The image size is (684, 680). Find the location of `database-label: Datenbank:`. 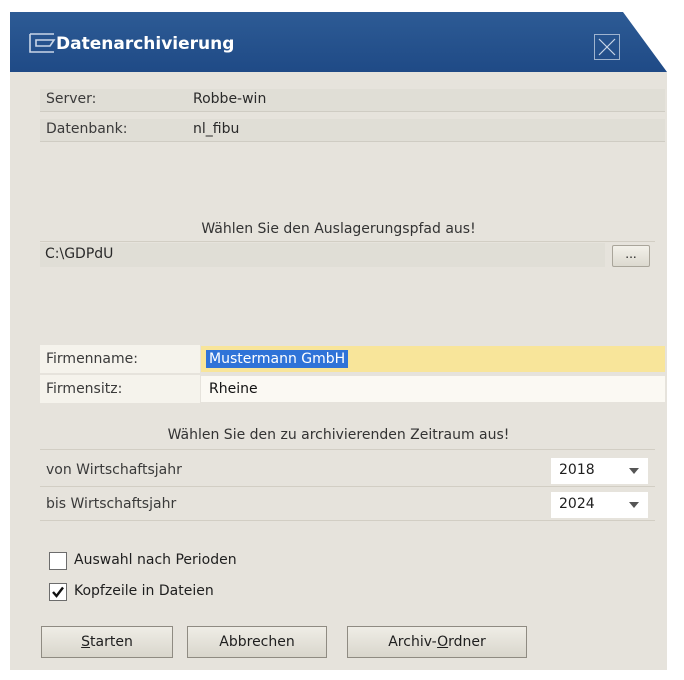

database-label: Datenbank: is located at coordinates (87, 129).